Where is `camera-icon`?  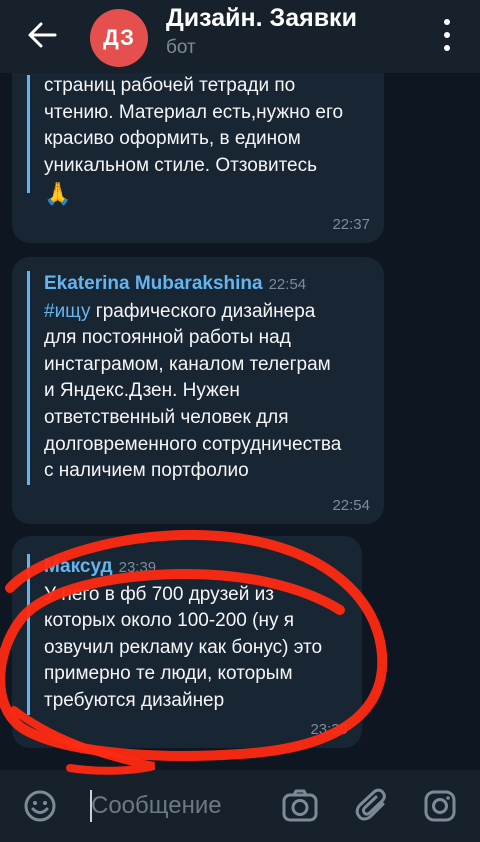 camera-icon is located at coordinates (300, 805).